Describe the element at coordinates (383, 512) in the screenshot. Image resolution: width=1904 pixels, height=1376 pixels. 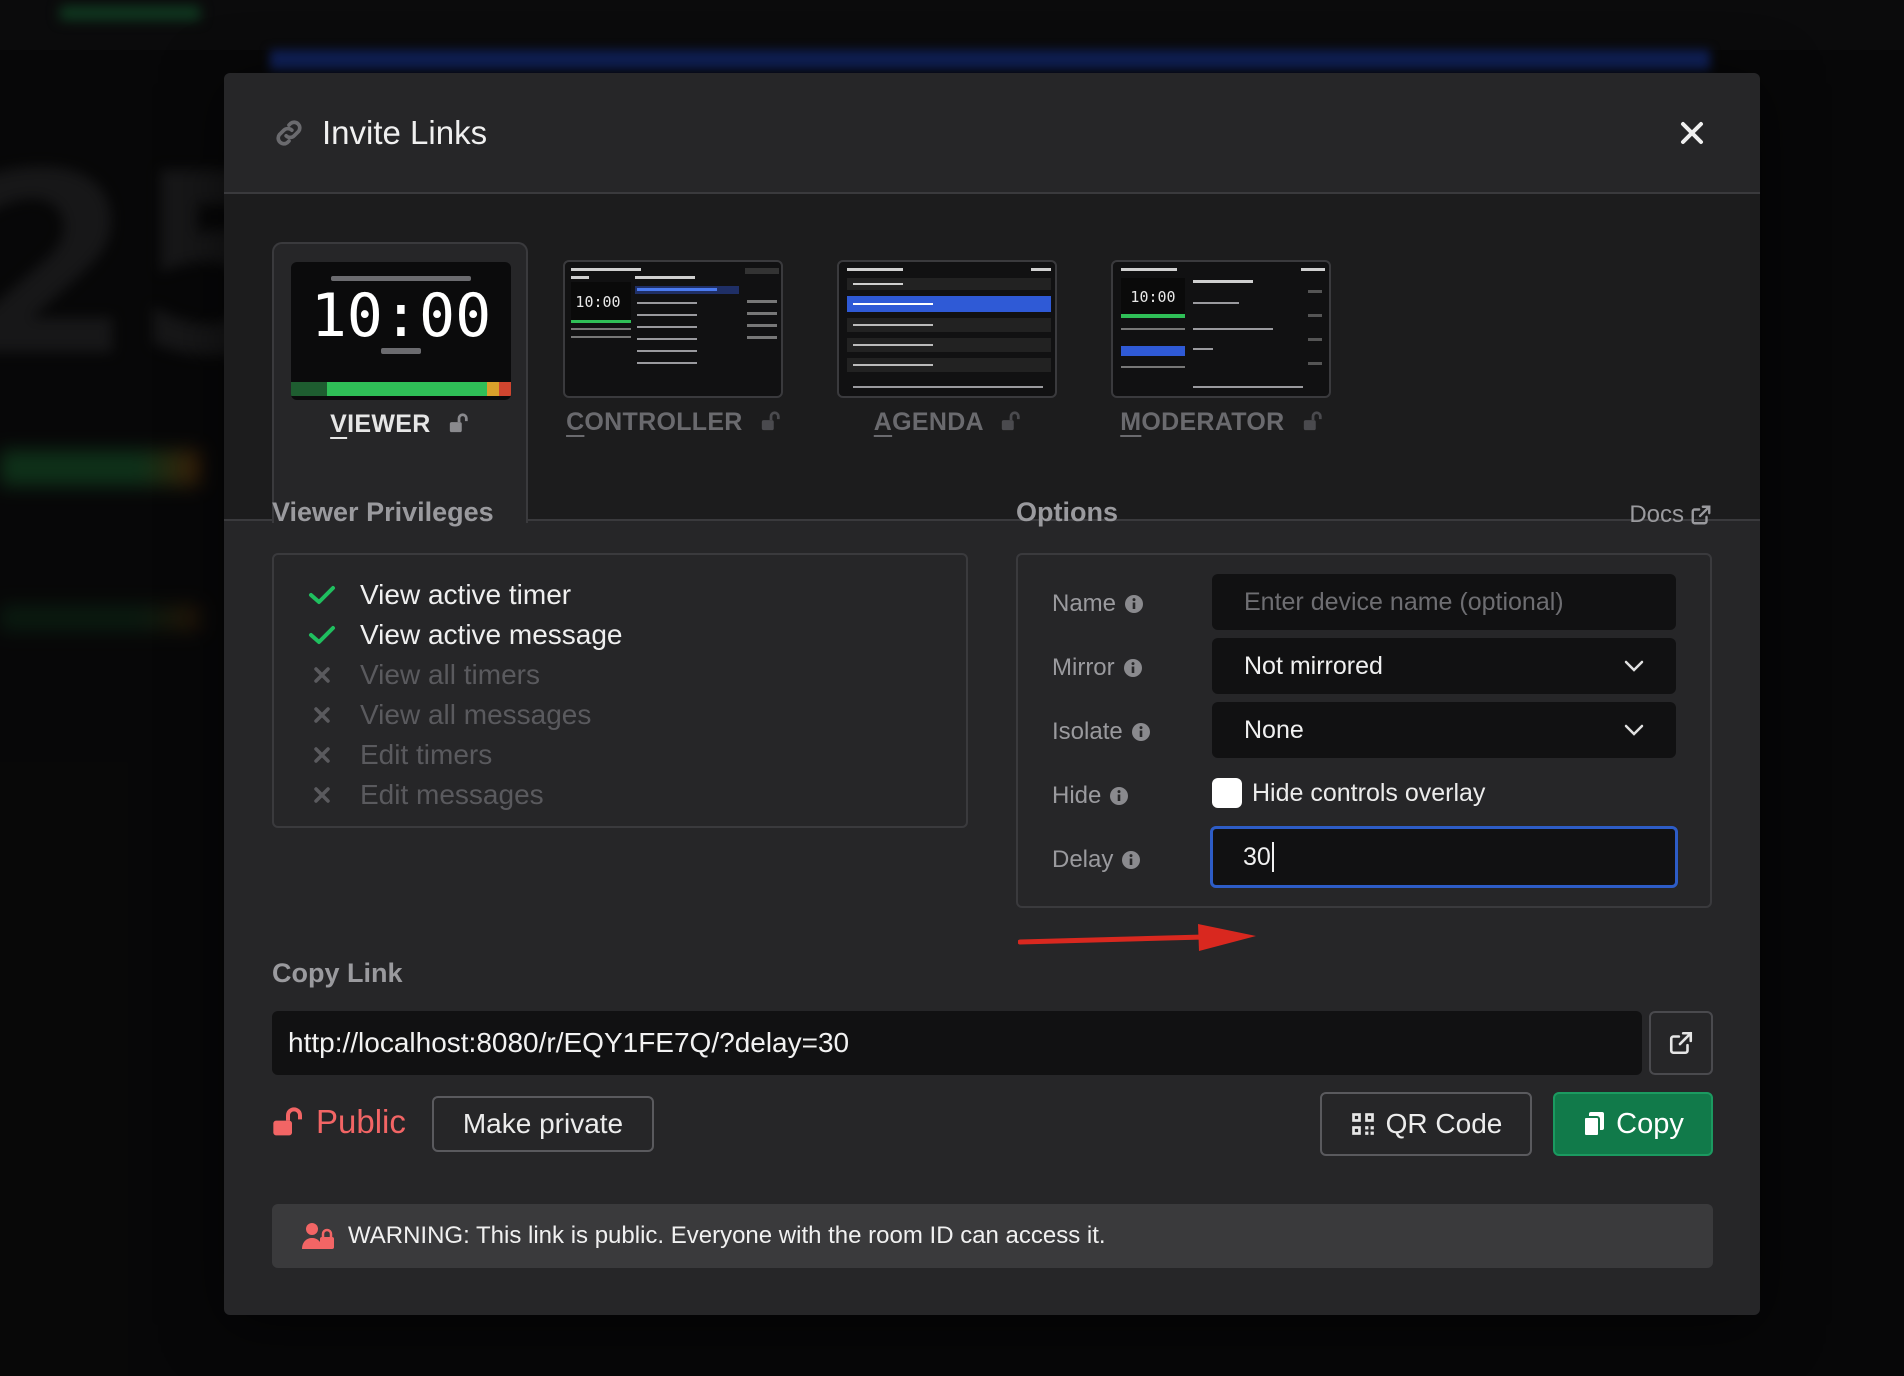
I see `privileges-title: Viewer Privileges` at that location.